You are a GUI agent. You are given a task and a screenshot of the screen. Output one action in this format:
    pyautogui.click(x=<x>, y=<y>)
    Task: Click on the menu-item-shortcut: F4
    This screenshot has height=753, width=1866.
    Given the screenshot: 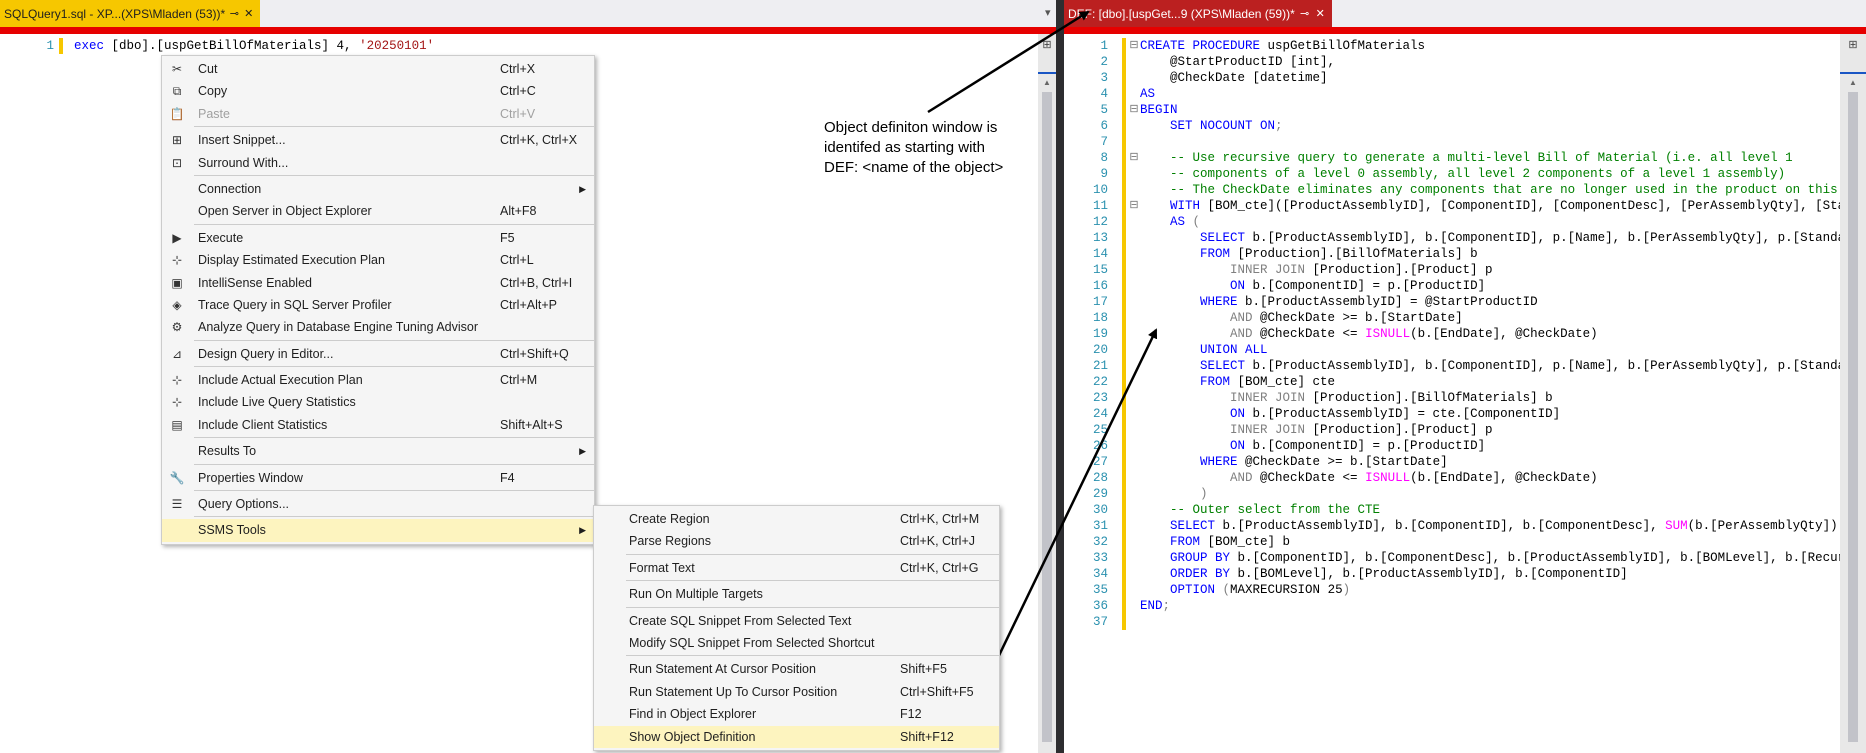 What is the action you would take?
    pyautogui.click(x=507, y=477)
    